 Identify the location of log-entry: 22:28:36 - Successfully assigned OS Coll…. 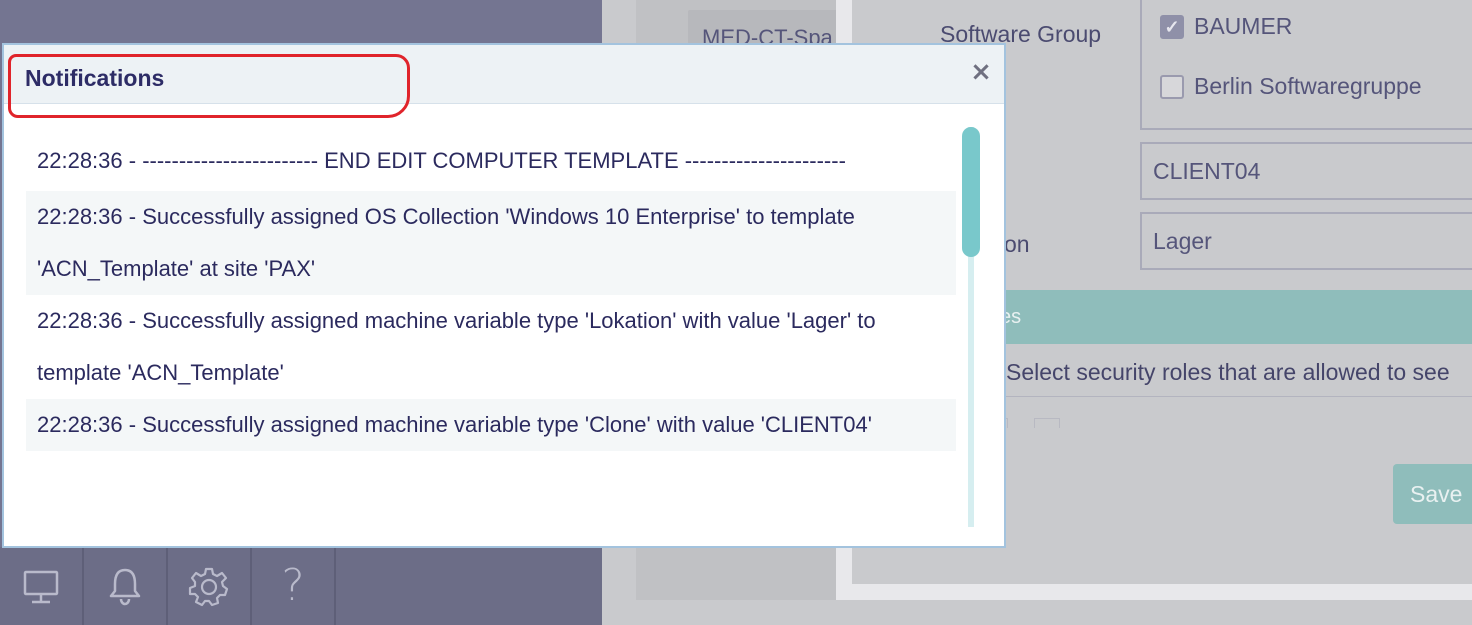
(491, 243).